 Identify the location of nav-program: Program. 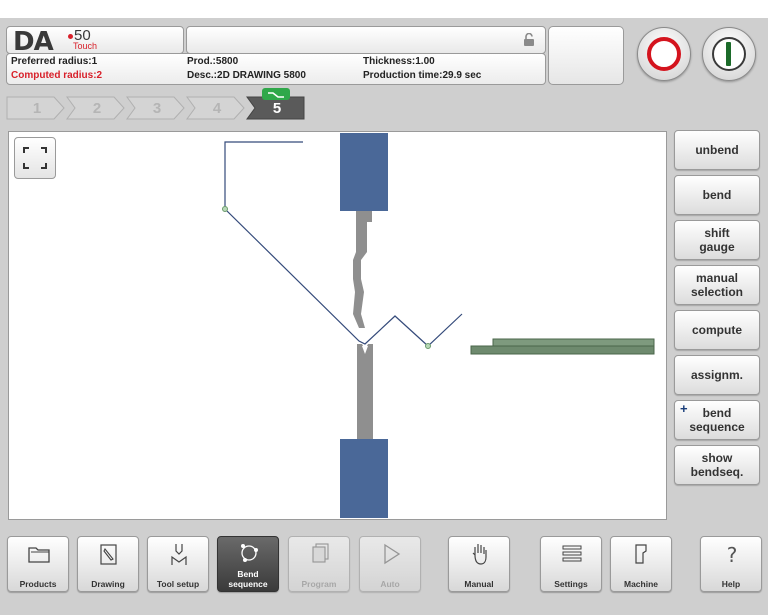
(319, 564).